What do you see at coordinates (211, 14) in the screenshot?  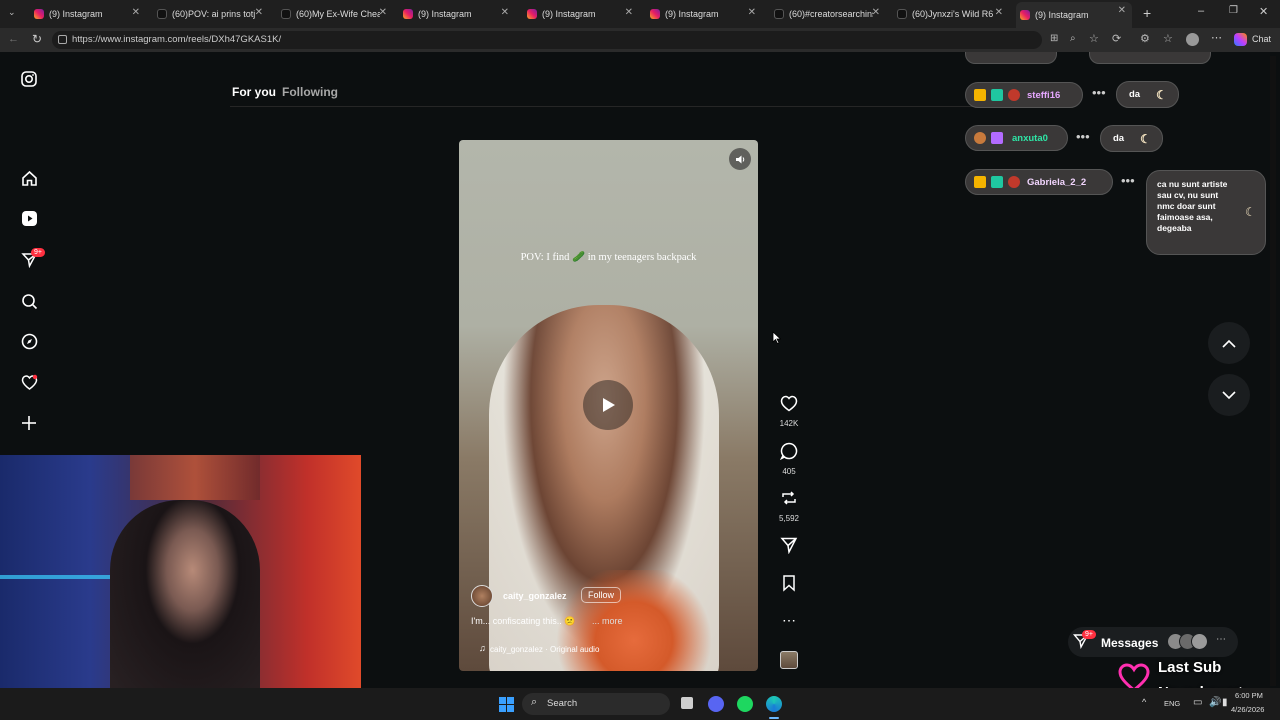 I see `browser-tab: (60)POV: ai prins totj so✕` at bounding box center [211, 14].